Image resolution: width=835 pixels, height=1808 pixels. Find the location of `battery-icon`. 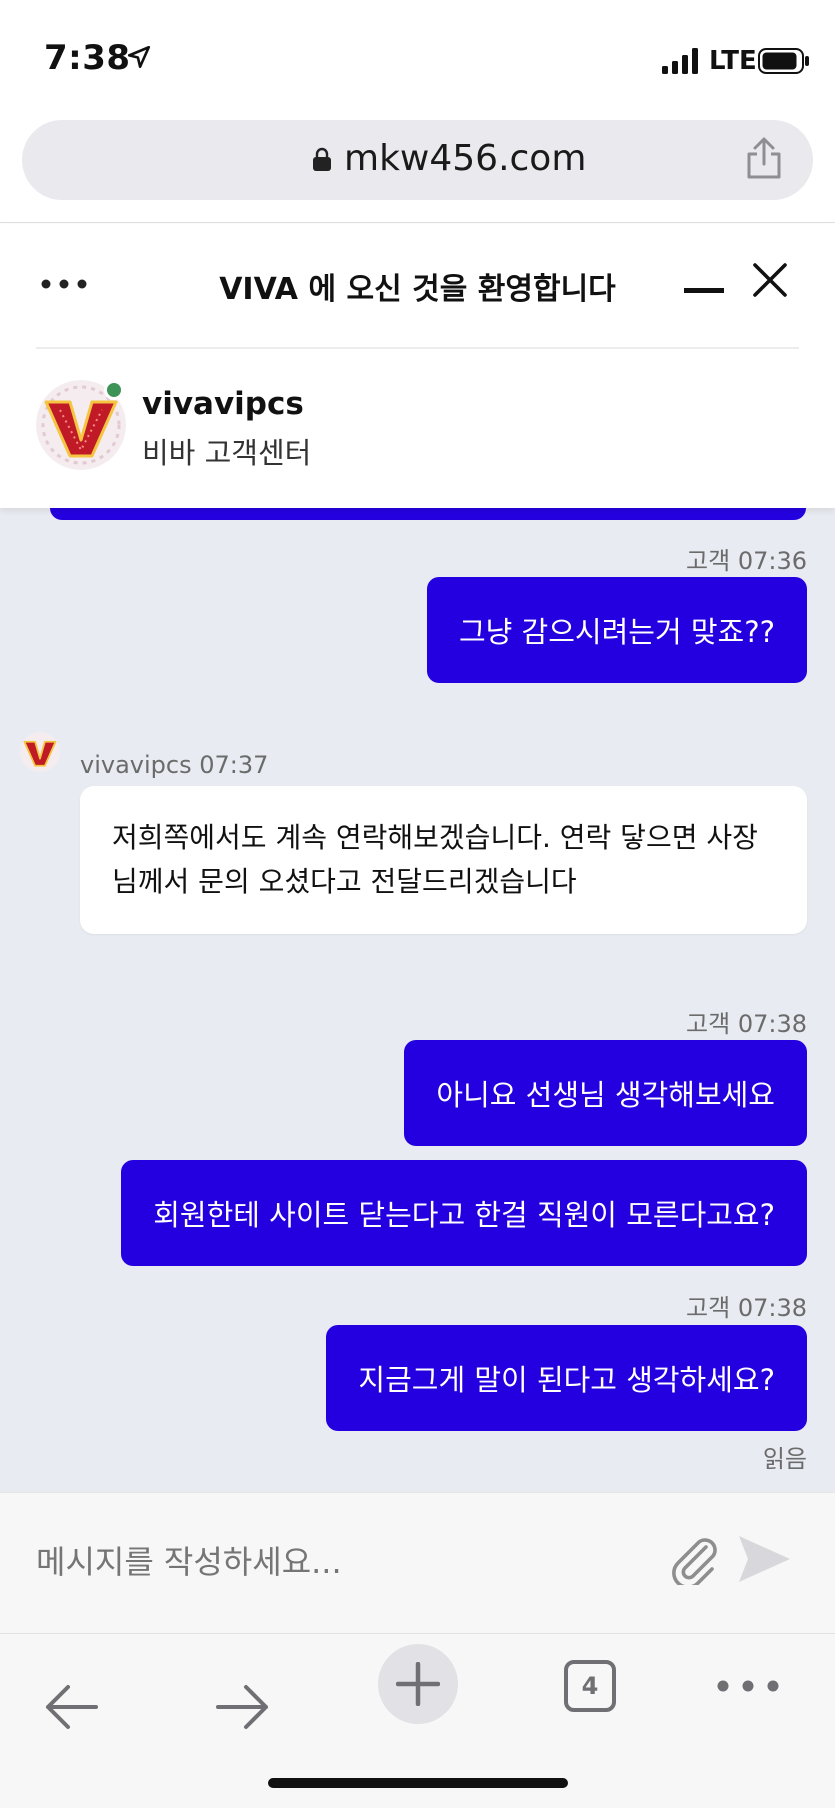

battery-icon is located at coordinates (783, 61).